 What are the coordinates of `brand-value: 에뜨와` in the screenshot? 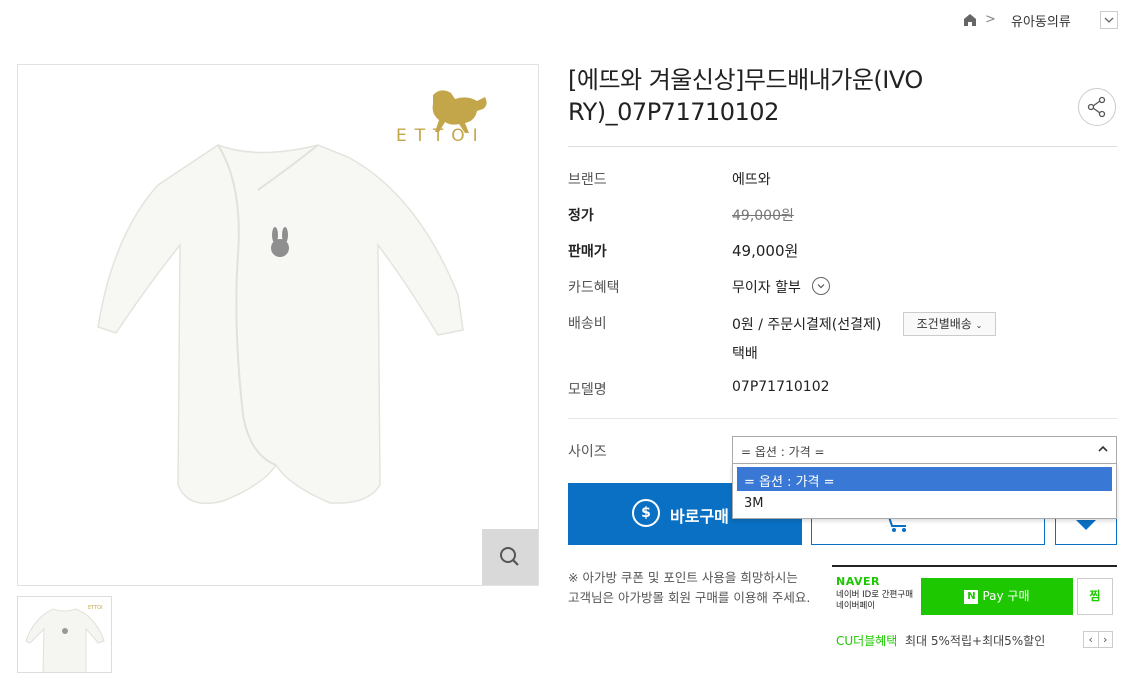 It's located at (751, 180).